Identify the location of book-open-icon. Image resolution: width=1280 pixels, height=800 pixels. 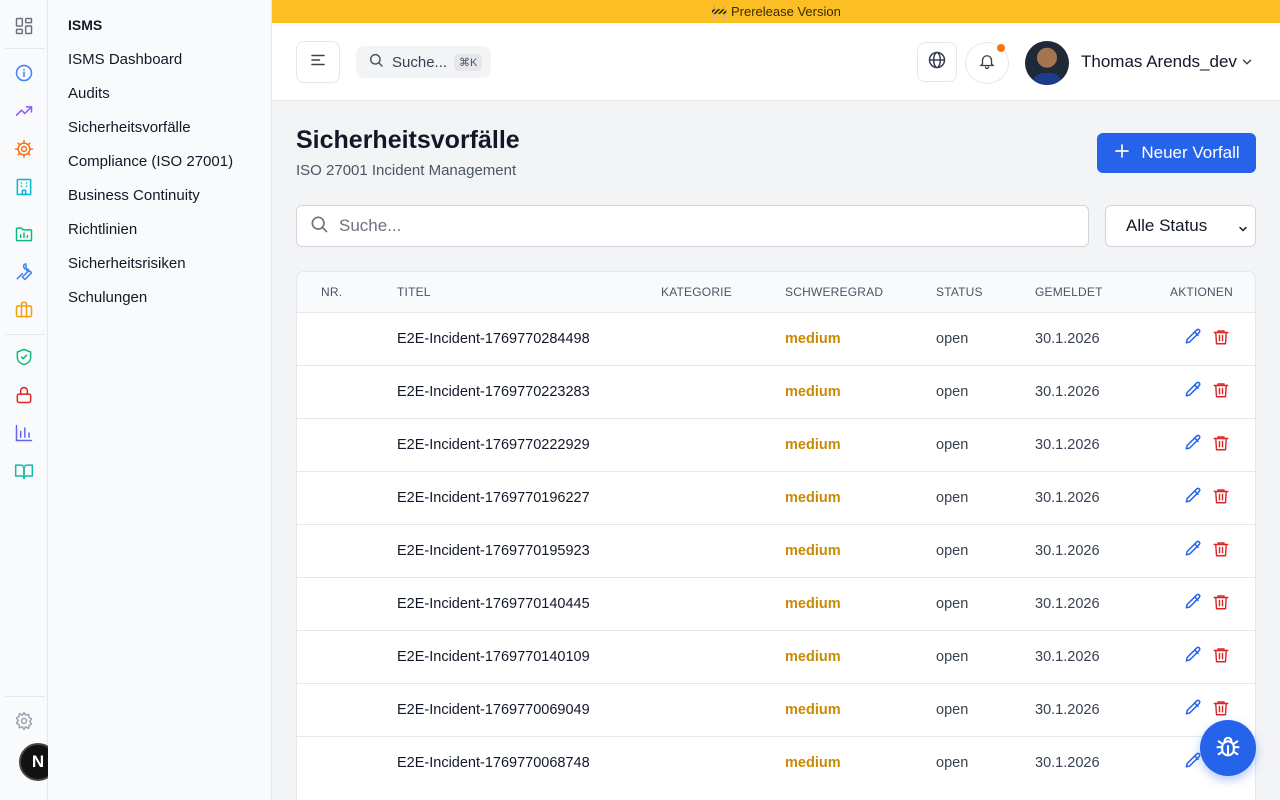
(24, 471).